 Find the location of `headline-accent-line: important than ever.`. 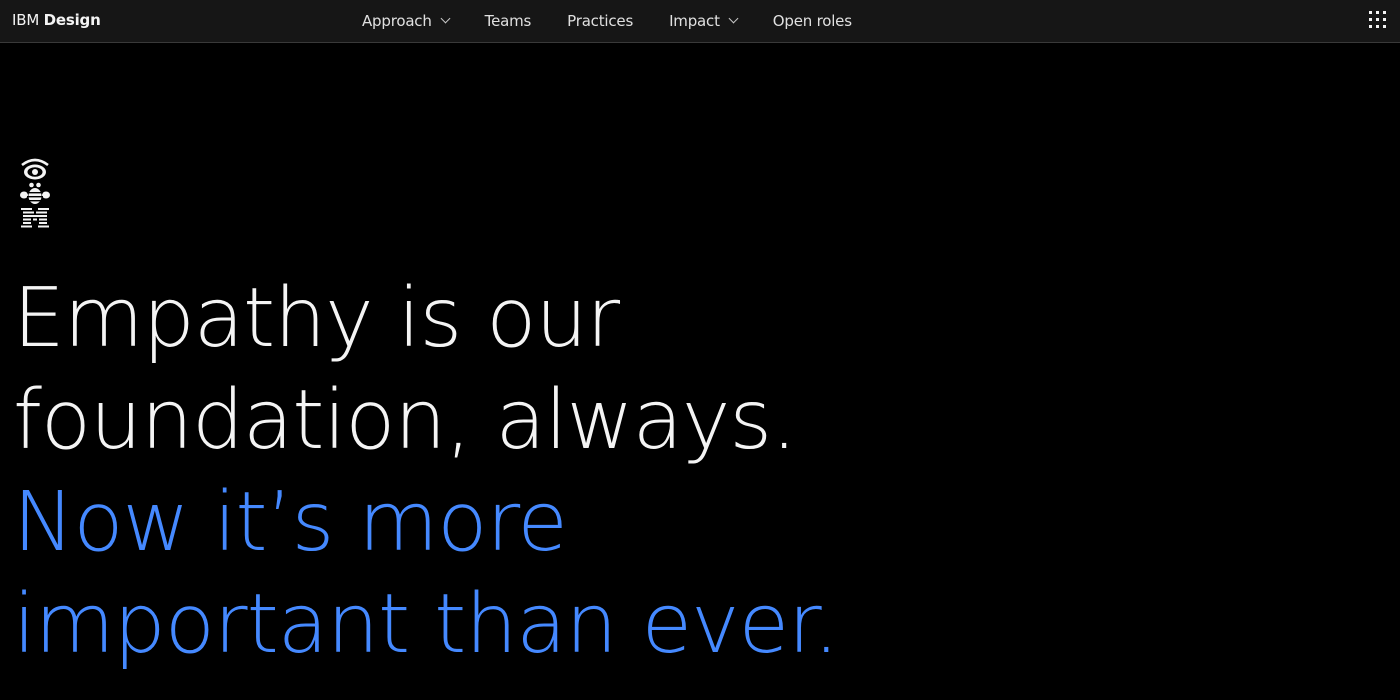

headline-accent-line: important than ever. is located at coordinates (426, 624).